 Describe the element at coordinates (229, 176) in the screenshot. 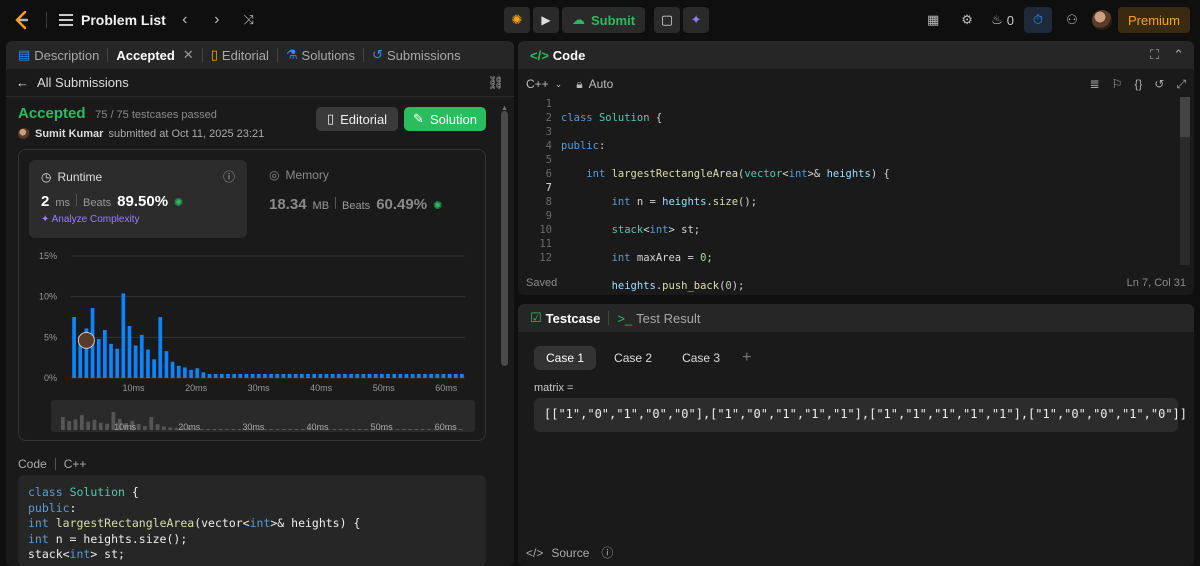

I see `info-icon: ⓘ` at that location.